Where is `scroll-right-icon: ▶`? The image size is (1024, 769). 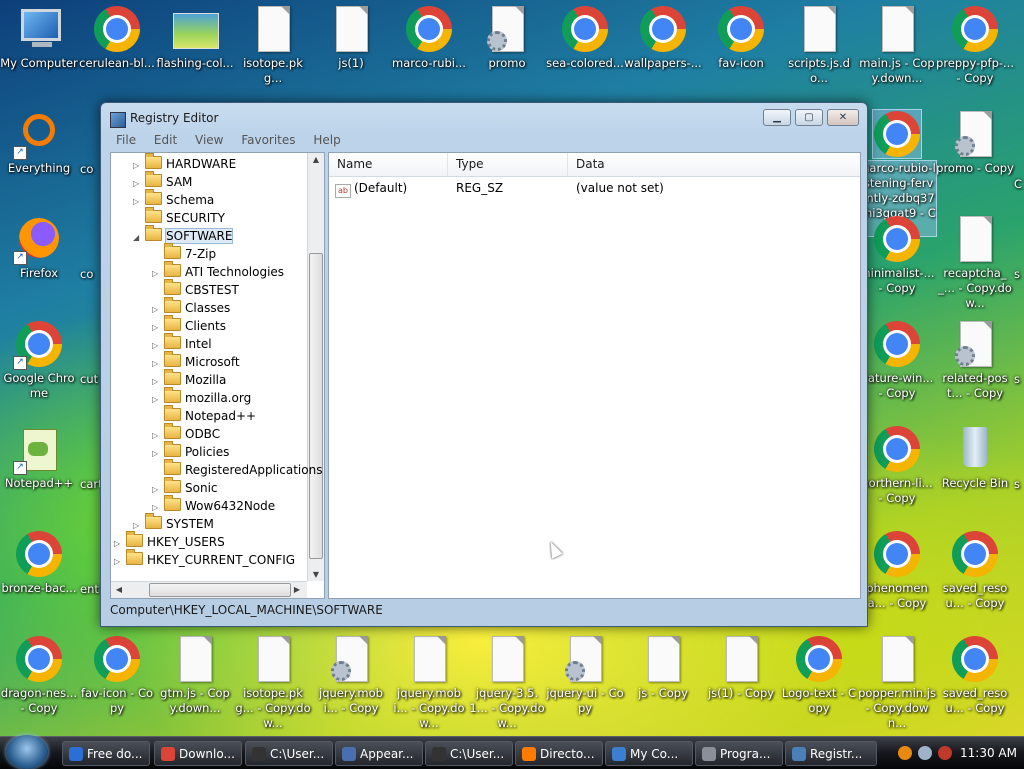 scroll-right-icon: ▶ is located at coordinates (297, 589).